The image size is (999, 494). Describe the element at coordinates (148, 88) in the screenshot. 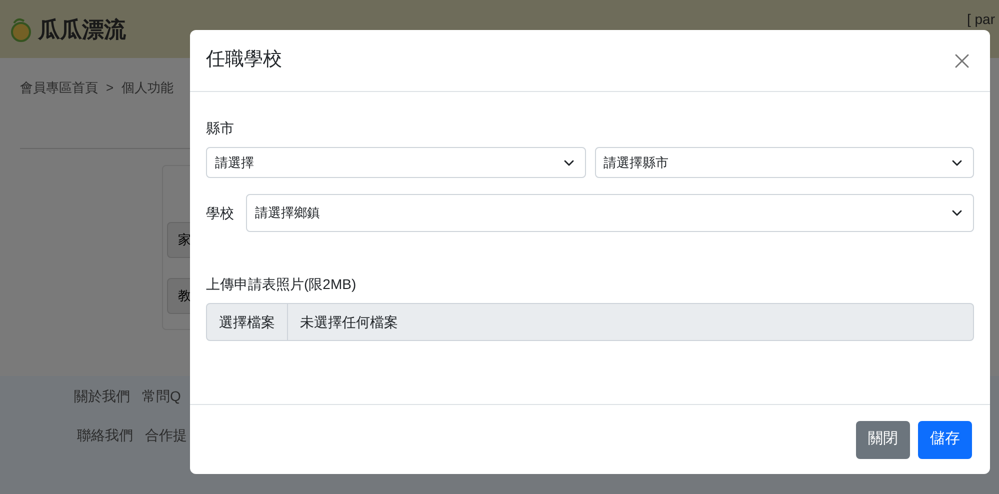

I see `breadcrumb-item: 個人功能` at that location.